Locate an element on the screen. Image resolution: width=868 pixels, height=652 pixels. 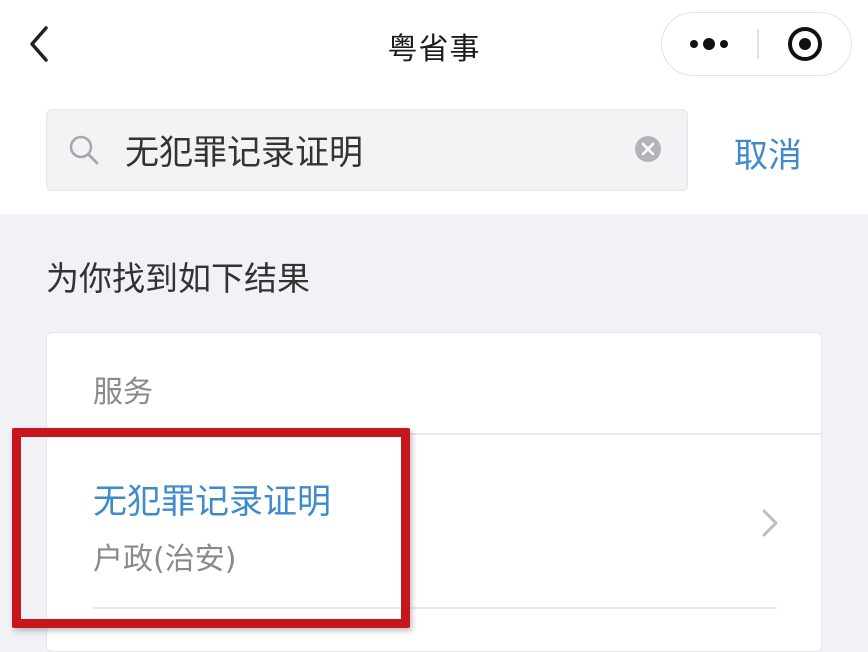
mini-program-capsule is located at coordinates (756, 44).